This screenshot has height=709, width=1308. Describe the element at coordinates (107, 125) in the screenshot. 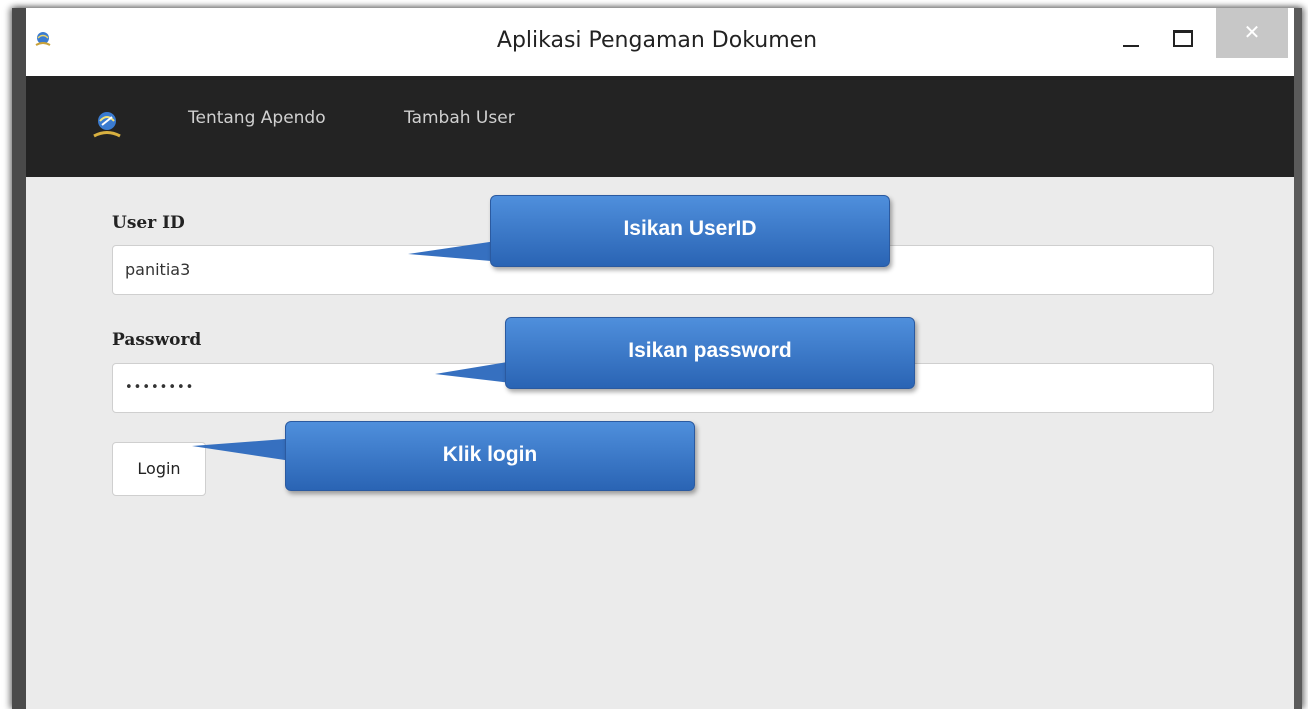

I see `nav-logo-icon` at that location.